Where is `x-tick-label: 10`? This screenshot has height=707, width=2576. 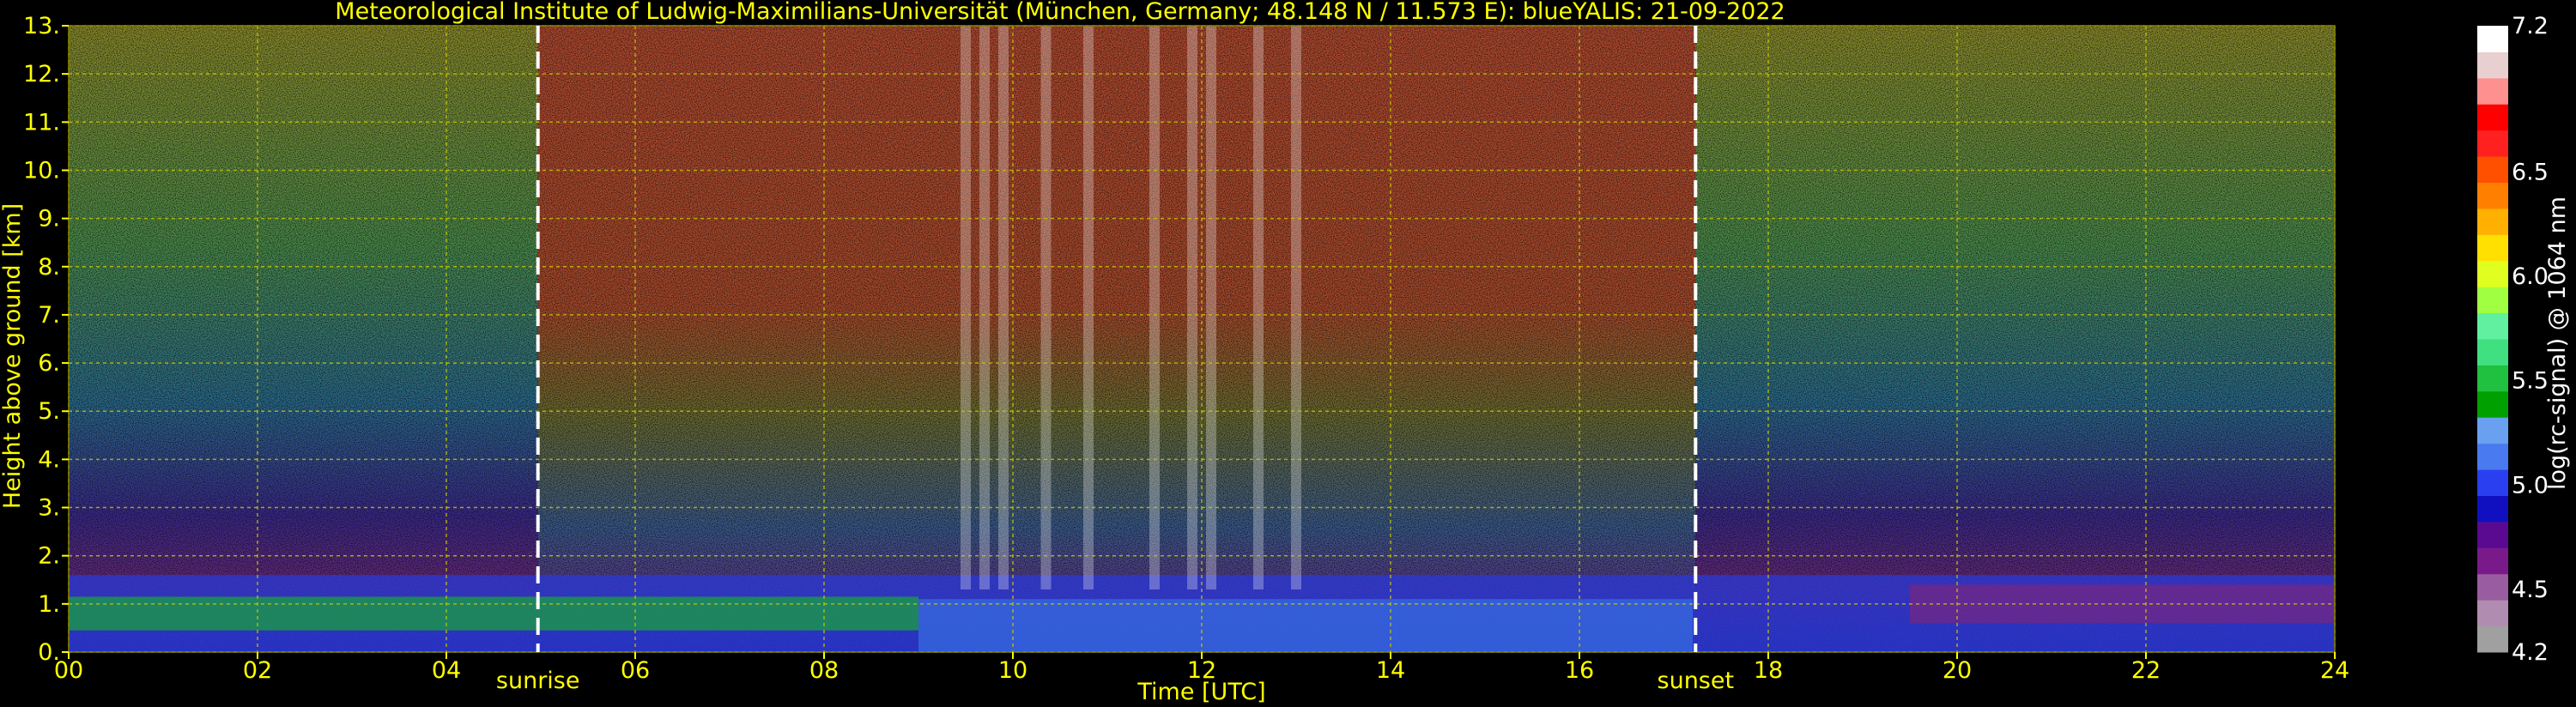
x-tick-label: 10 is located at coordinates (1012, 670).